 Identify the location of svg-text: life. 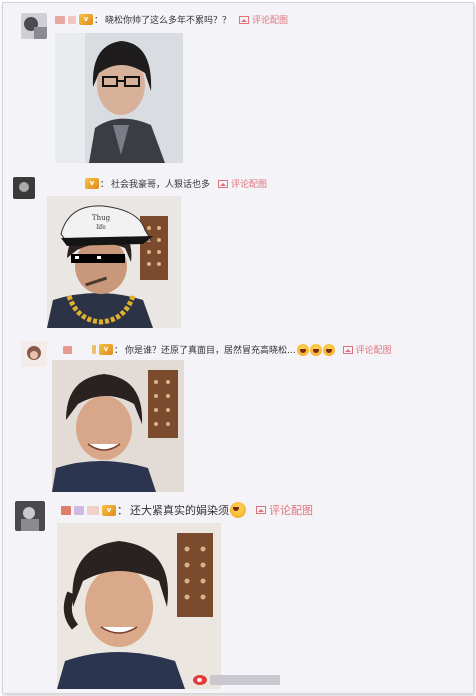
(101, 227).